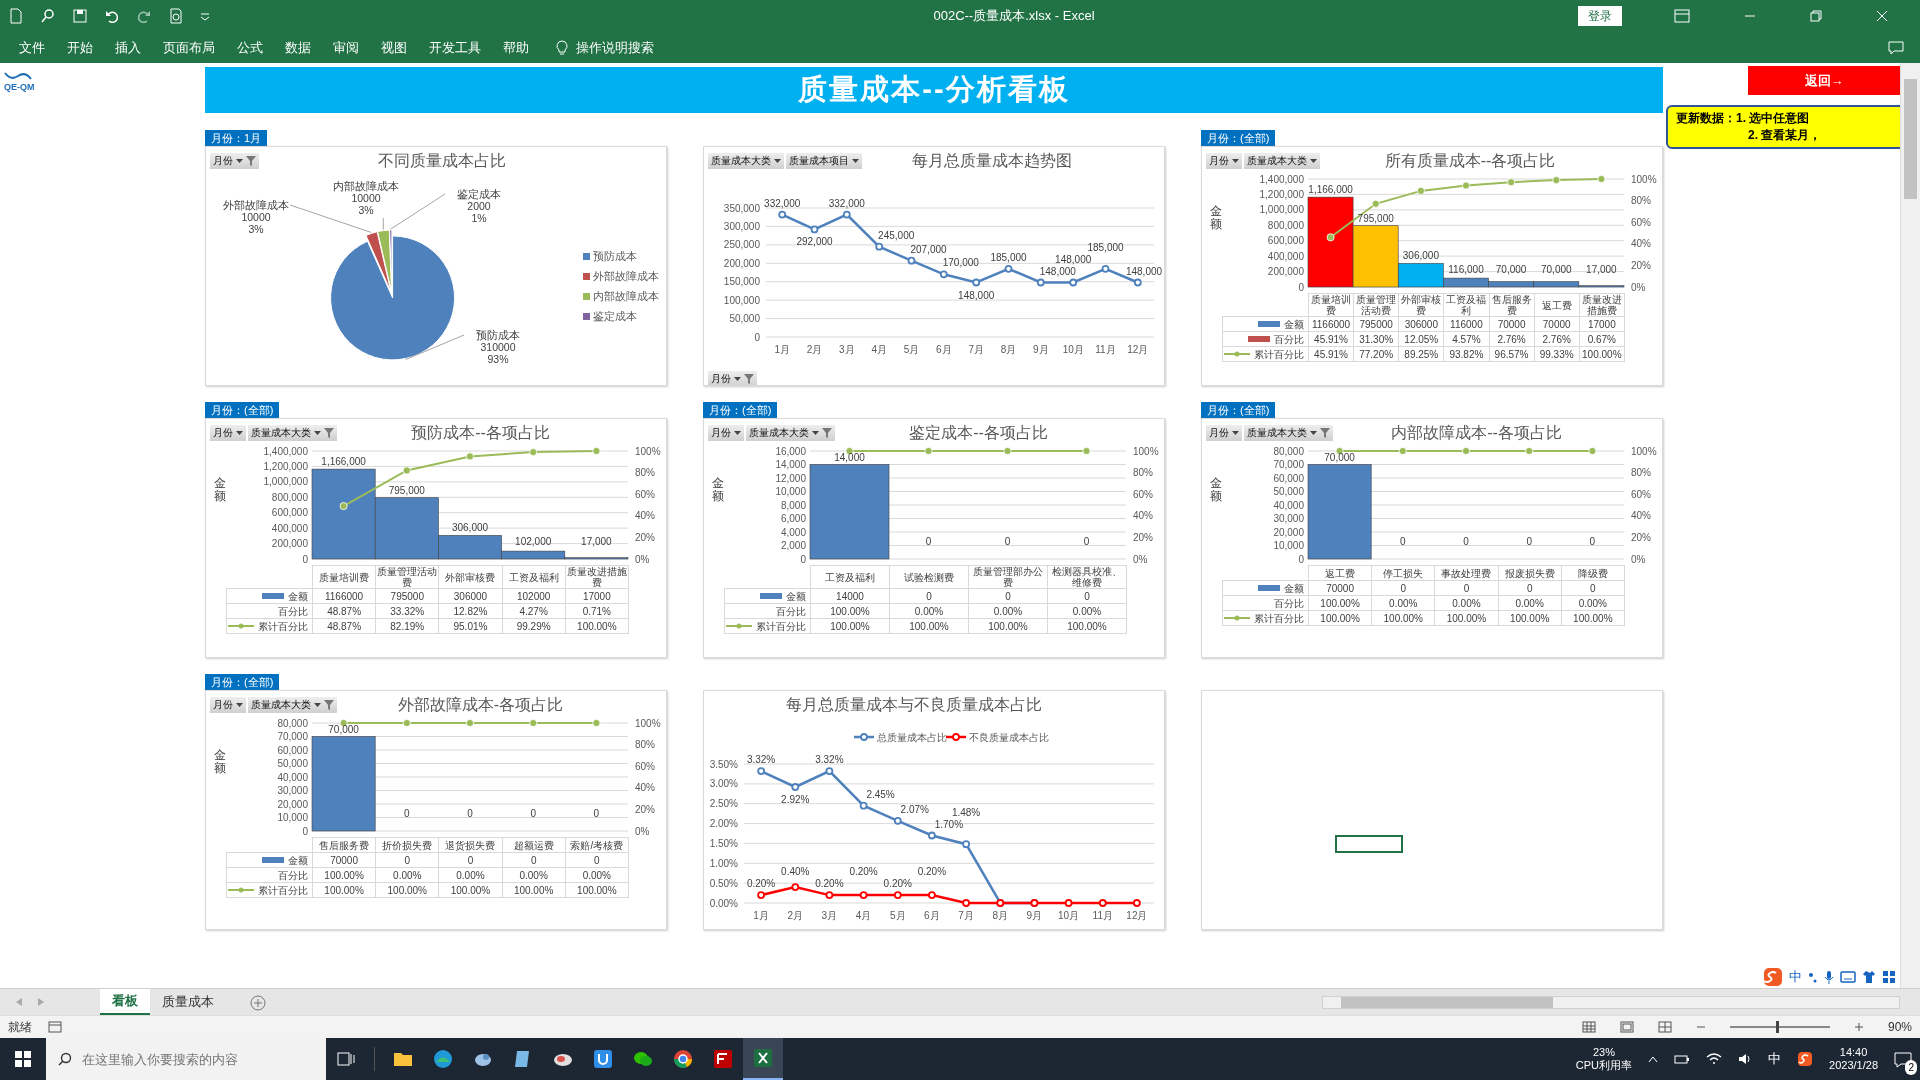  What do you see at coordinates (795, 799) in the screenshot?
I see `data-label: 2.92%` at bounding box center [795, 799].